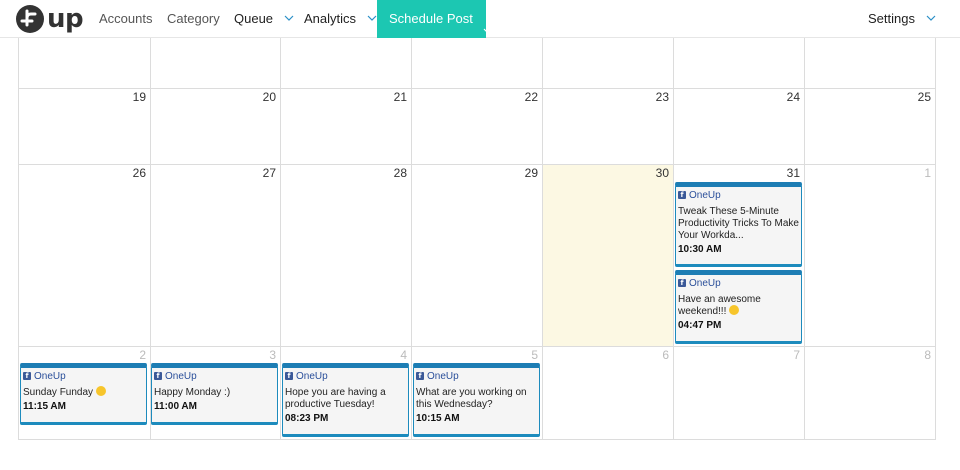 Image resolution: width=960 pixels, height=470 pixels. I want to click on calendar-day: 27, so click(215, 255).